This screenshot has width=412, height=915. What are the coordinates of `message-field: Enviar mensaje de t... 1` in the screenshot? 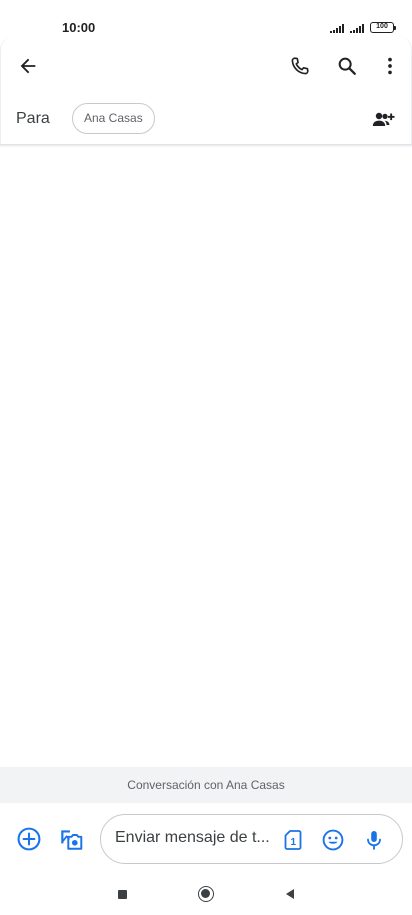 It's located at (251, 839).